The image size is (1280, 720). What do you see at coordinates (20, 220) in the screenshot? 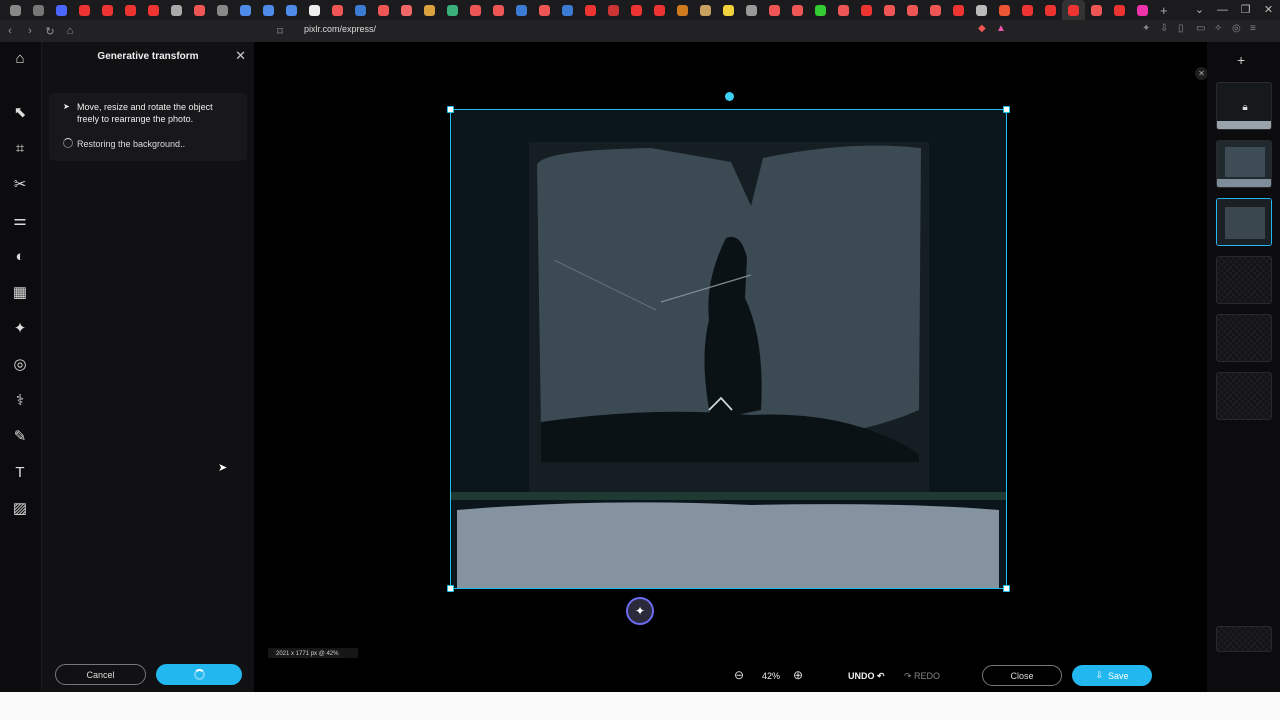
I see `adjust-icon: ⚌` at bounding box center [20, 220].